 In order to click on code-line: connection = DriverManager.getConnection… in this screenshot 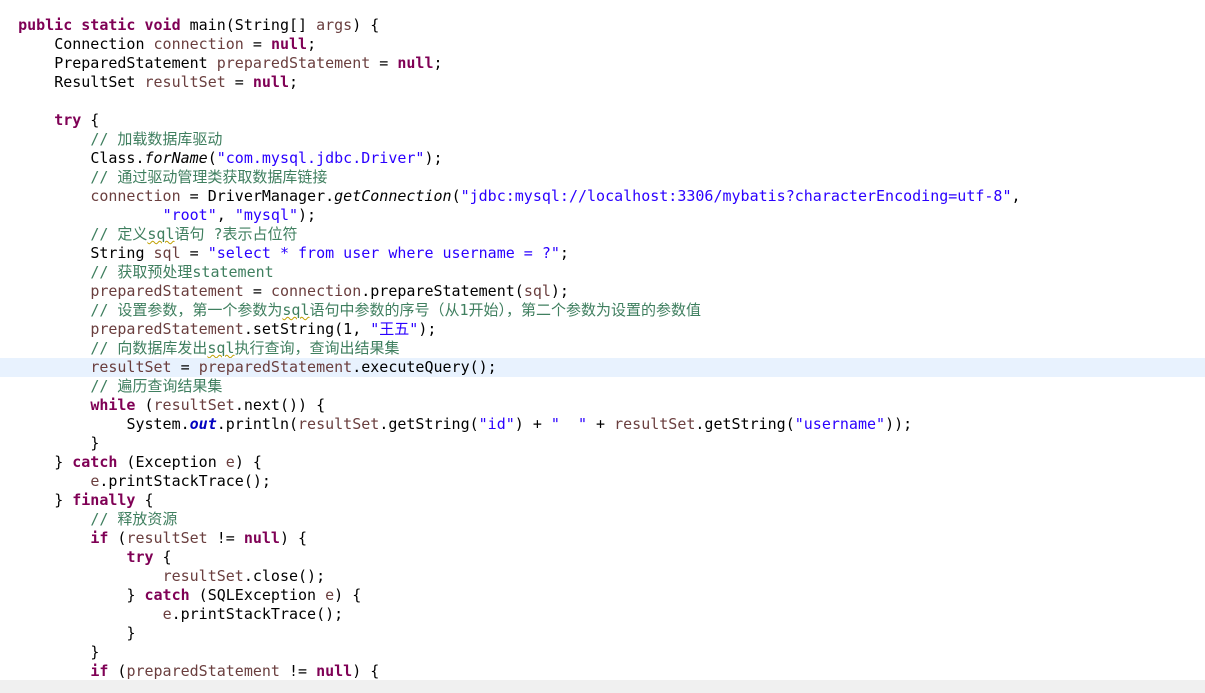, I will do `click(602, 196)`.